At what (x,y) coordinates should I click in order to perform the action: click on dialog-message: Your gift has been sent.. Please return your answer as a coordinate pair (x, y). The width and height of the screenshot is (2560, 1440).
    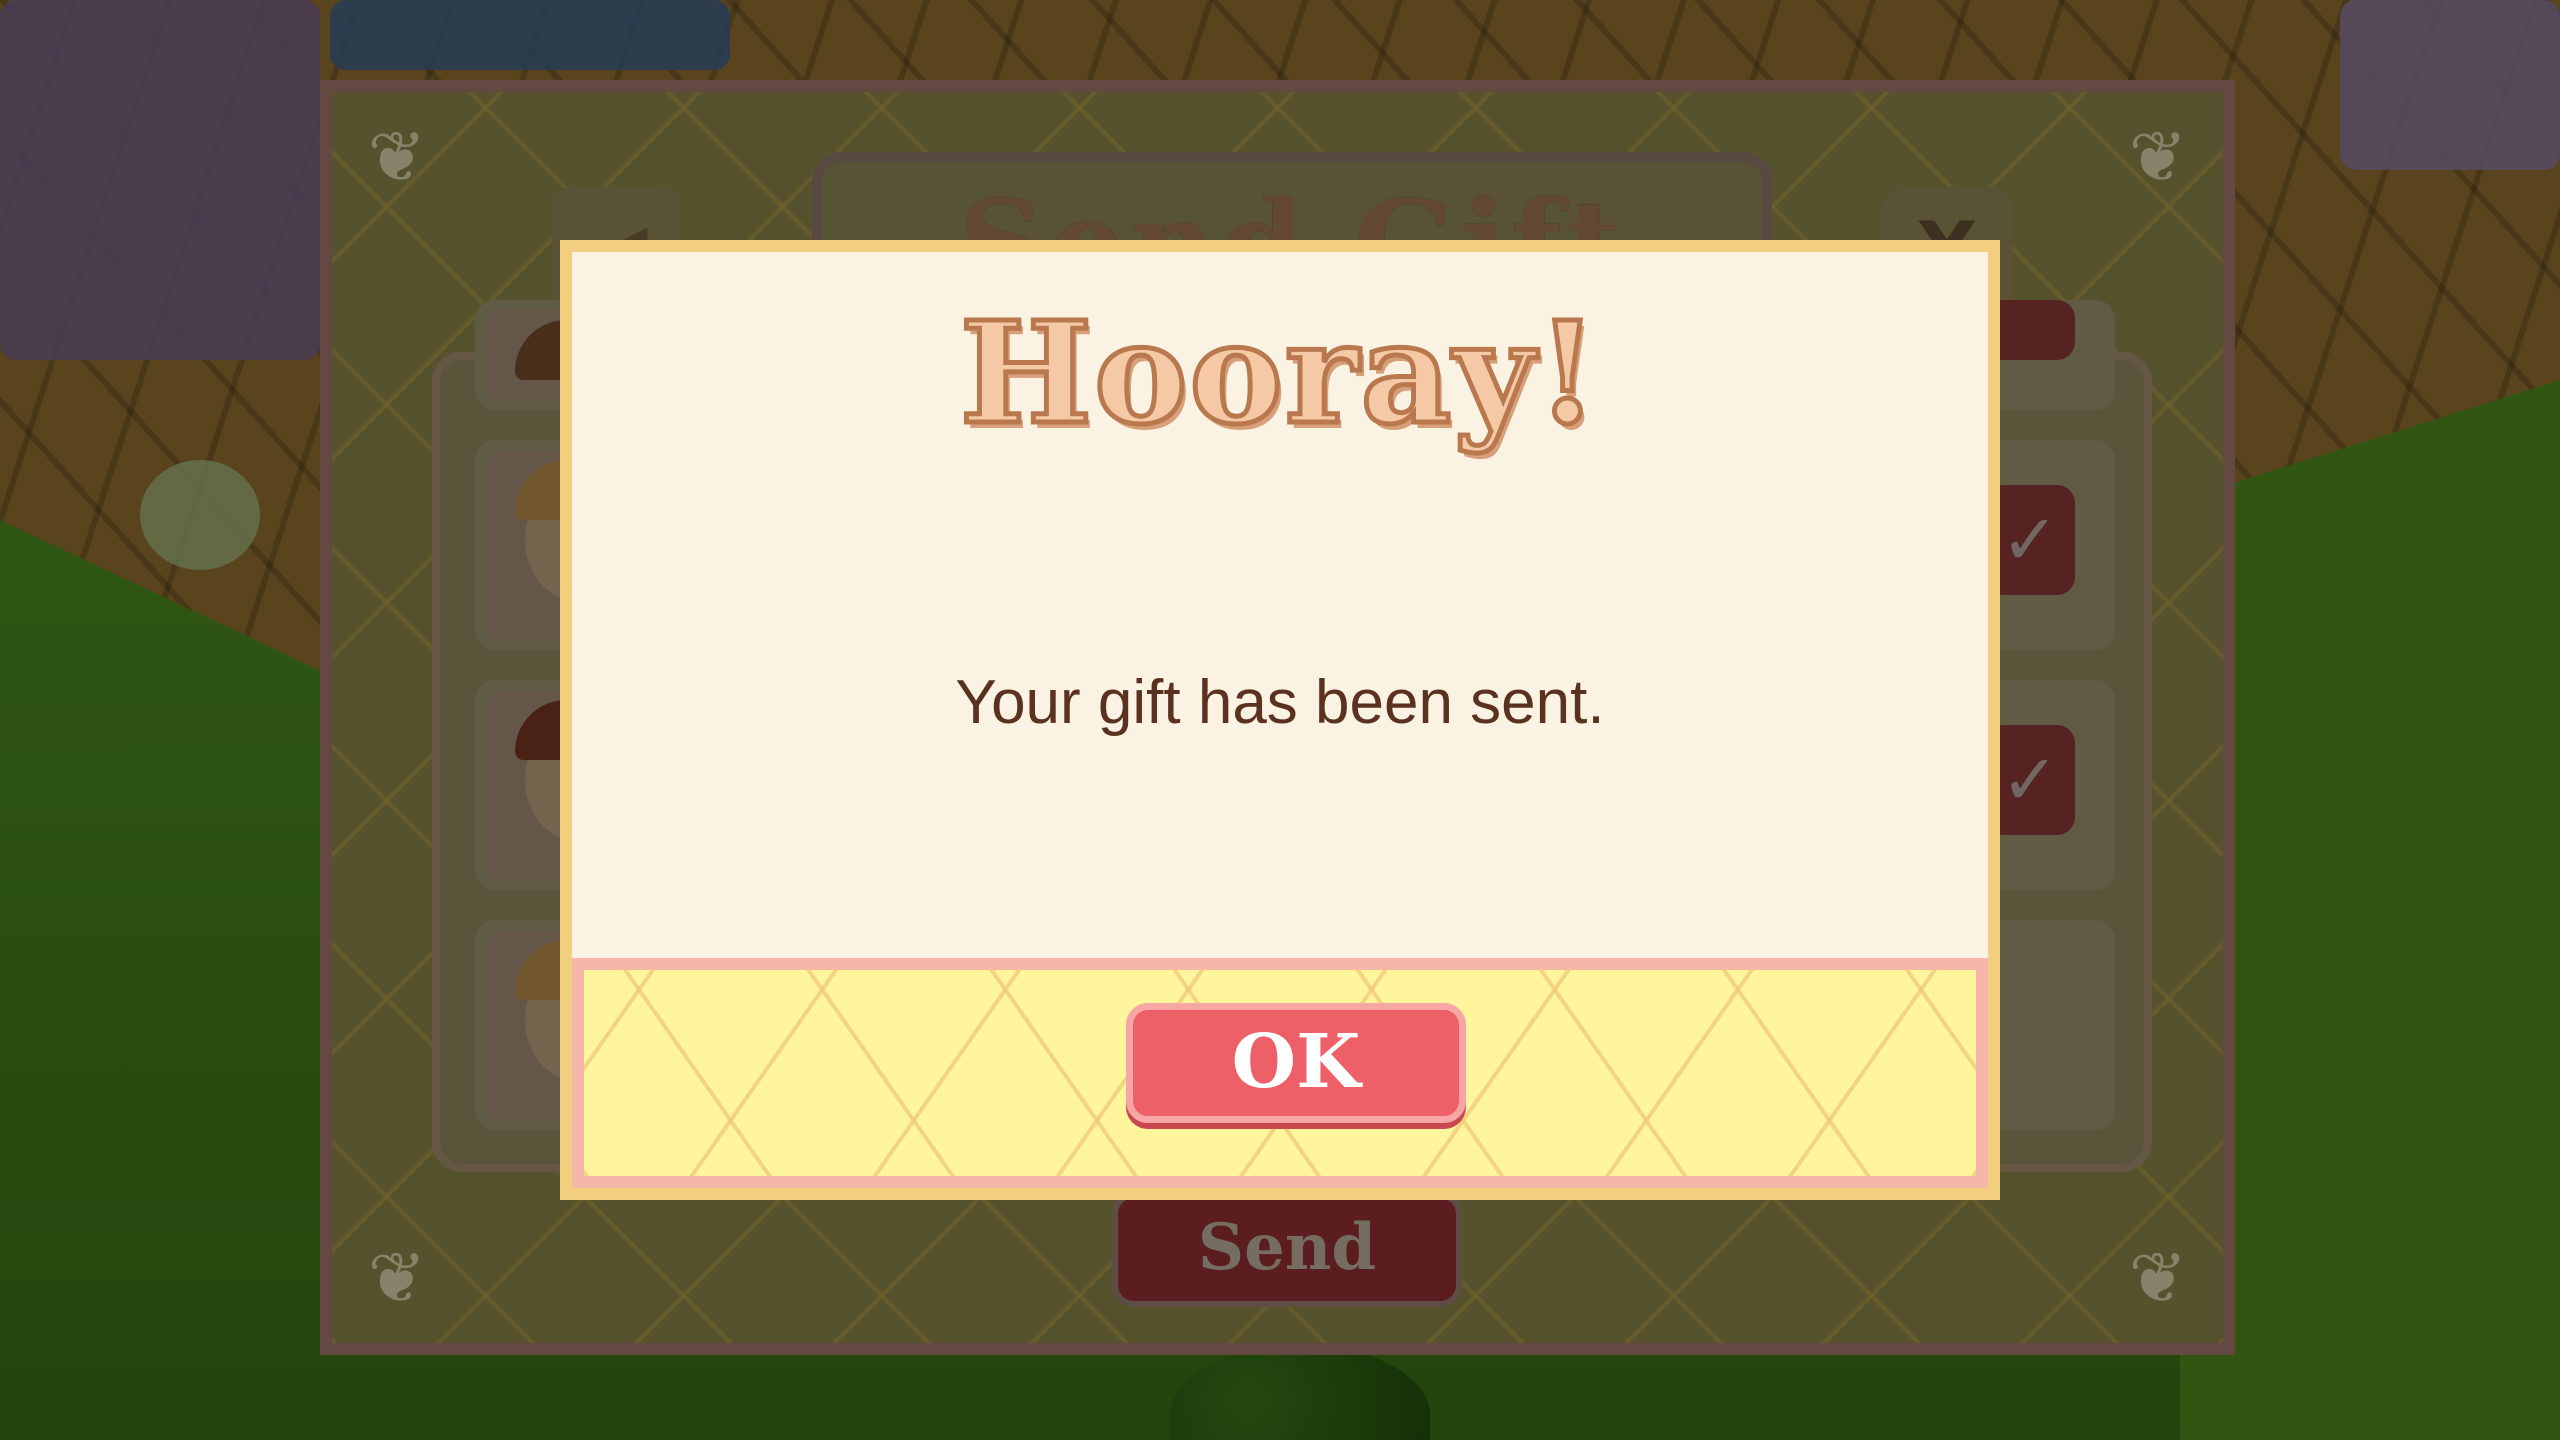
    Looking at the image, I should click on (1280, 702).